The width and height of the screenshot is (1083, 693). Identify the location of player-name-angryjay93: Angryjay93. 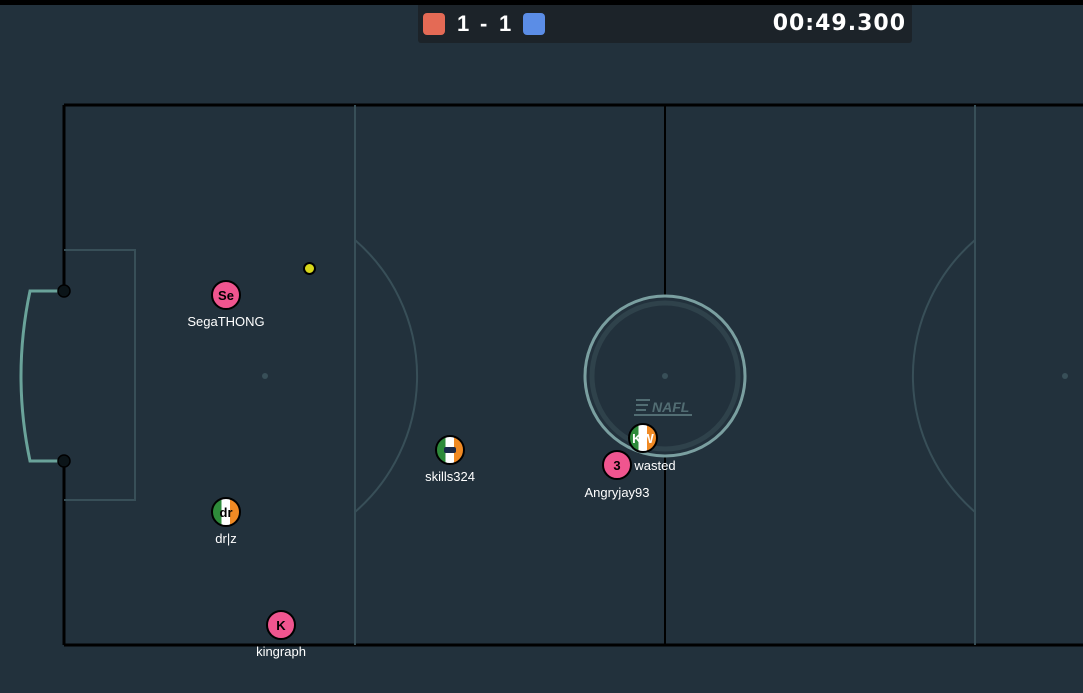
(617, 492).